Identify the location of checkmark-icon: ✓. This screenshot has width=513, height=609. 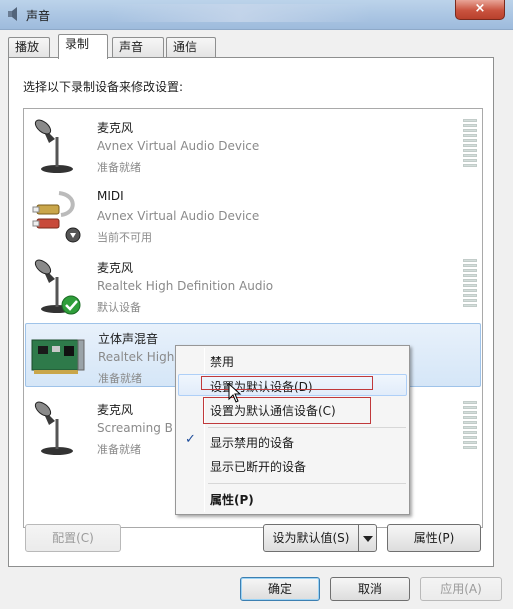
(190, 439).